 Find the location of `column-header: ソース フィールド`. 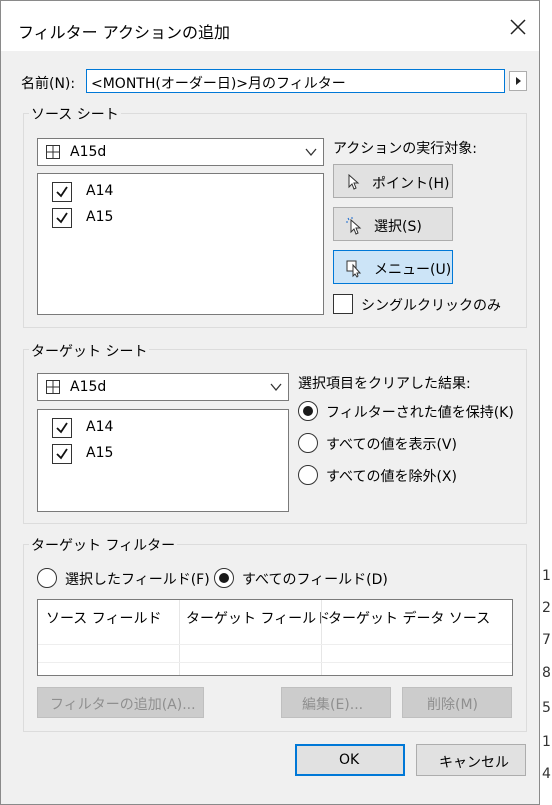

column-header: ソース フィールド is located at coordinates (104, 619).